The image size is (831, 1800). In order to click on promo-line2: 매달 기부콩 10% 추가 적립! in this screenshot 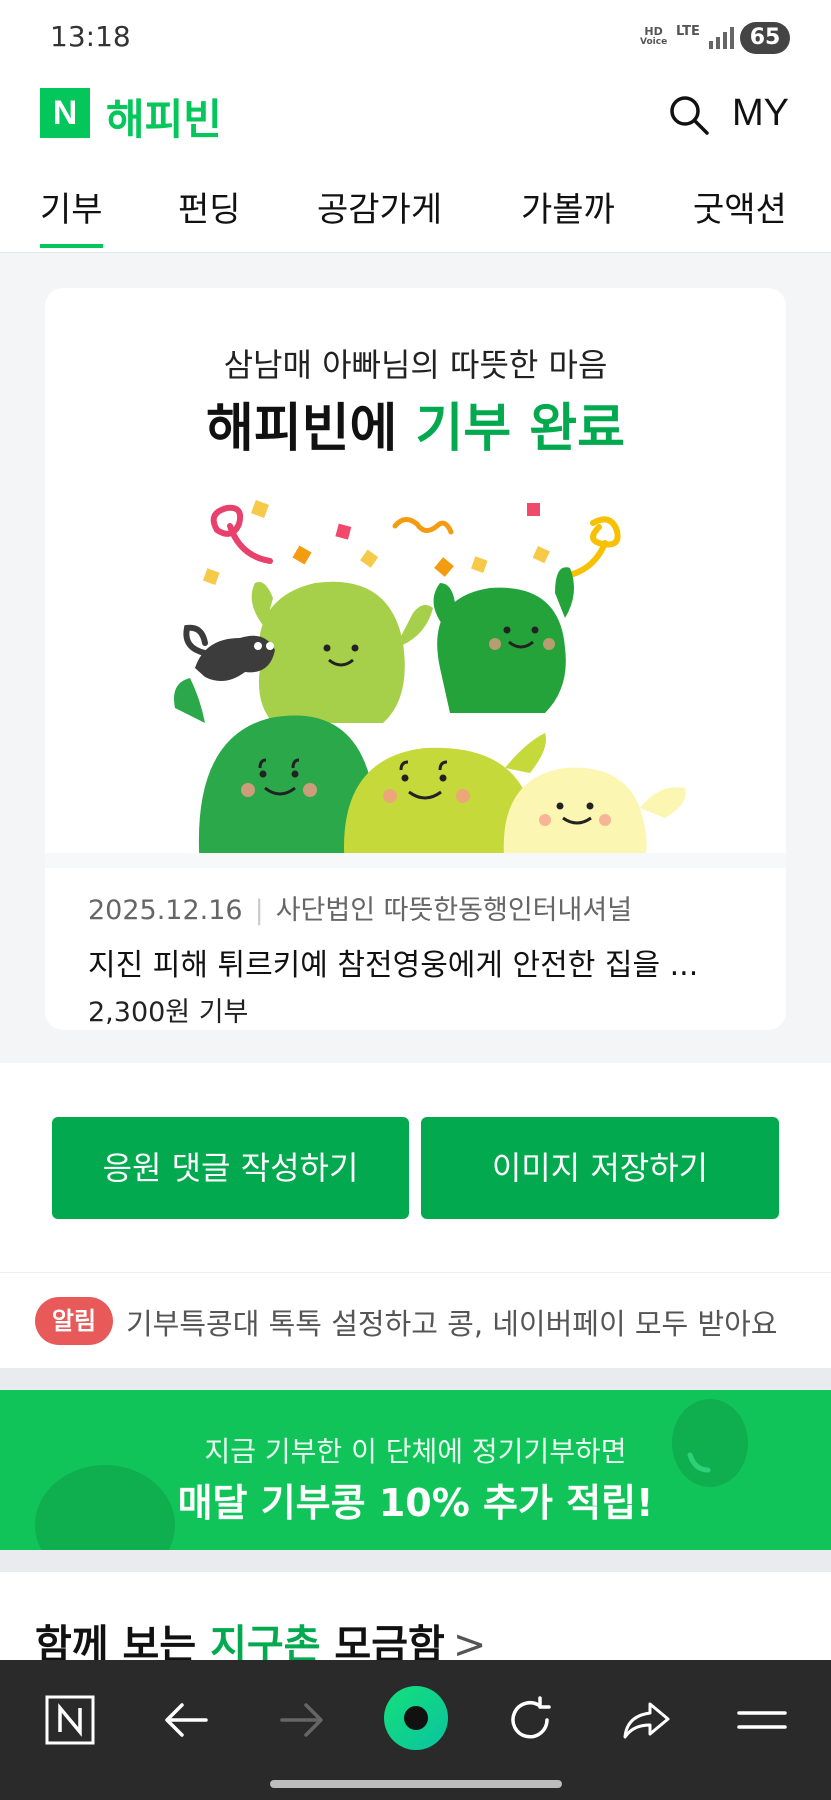, I will do `click(415, 1503)`.